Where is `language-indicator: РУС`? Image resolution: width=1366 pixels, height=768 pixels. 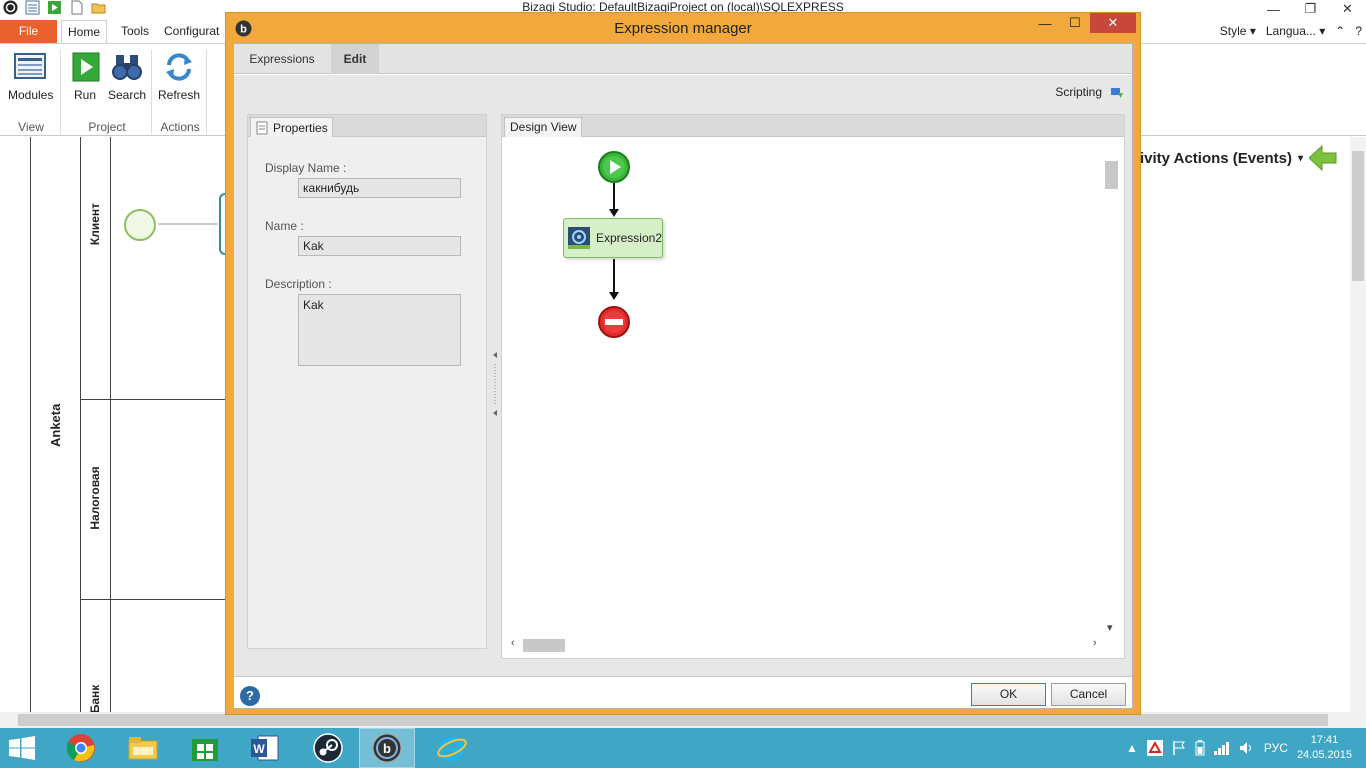 language-indicator: РУС is located at coordinates (1276, 748).